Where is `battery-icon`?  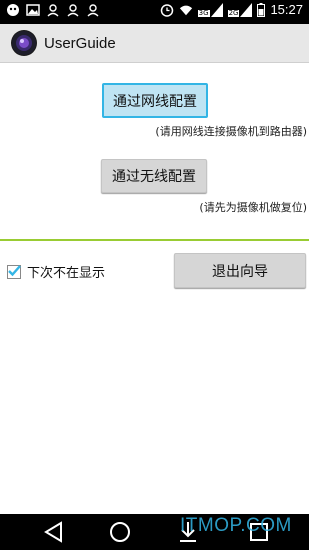 battery-icon is located at coordinates (261, 9).